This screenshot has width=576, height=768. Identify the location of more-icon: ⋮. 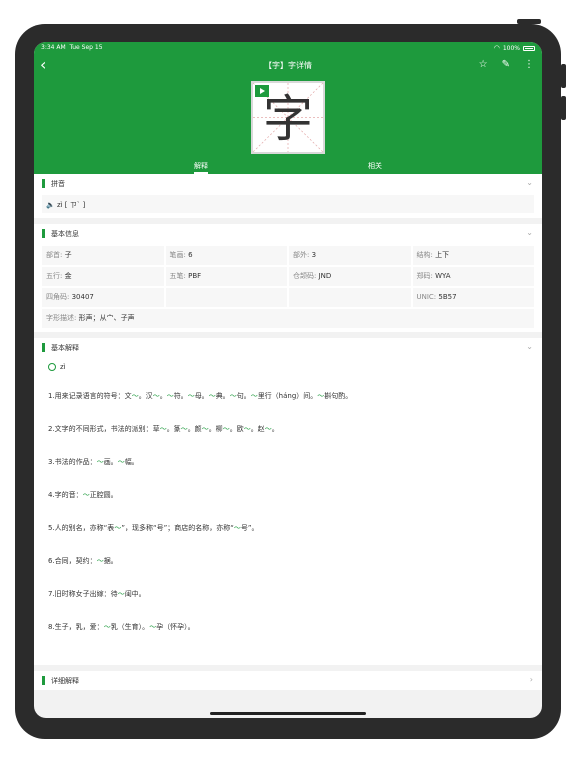
(529, 64).